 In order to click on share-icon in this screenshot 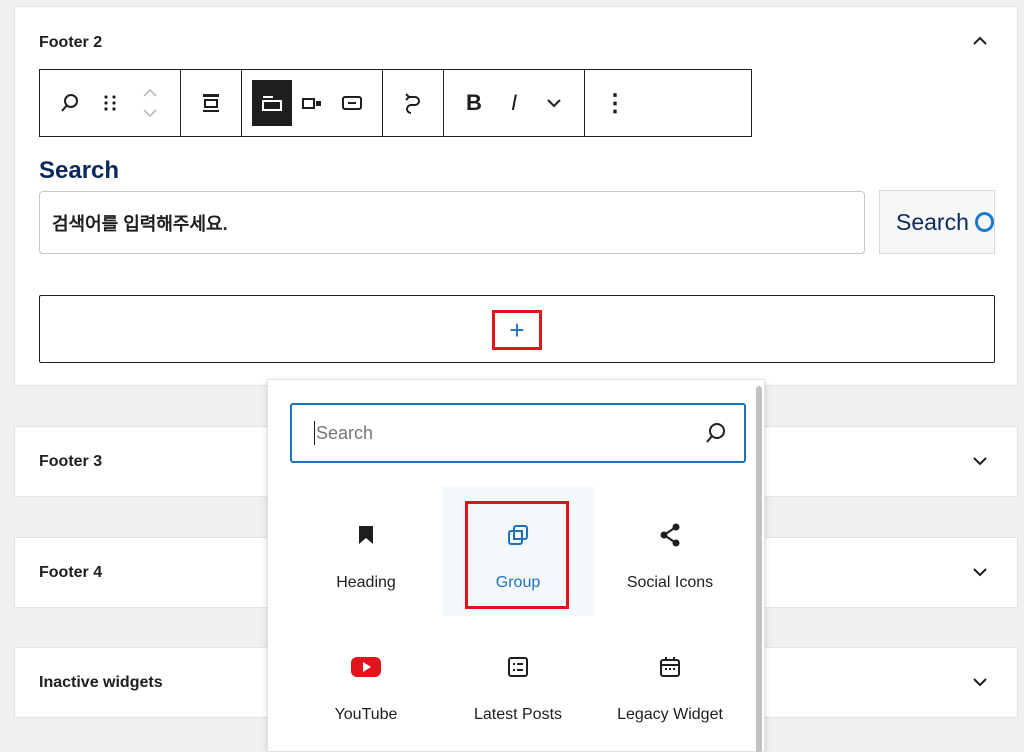, I will do `click(670, 535)`.